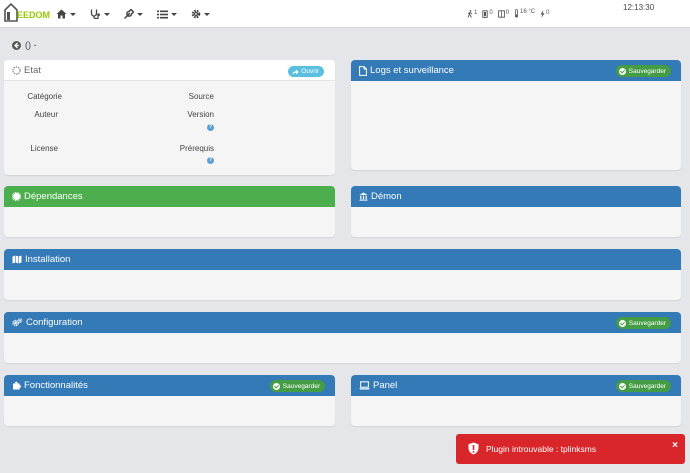 This screenshot has width=690, height=473. What do you see at coordinates (516, 196) in the screenshot?
I see `demon-panel-header: Démon` at bounding box center [516, 196].